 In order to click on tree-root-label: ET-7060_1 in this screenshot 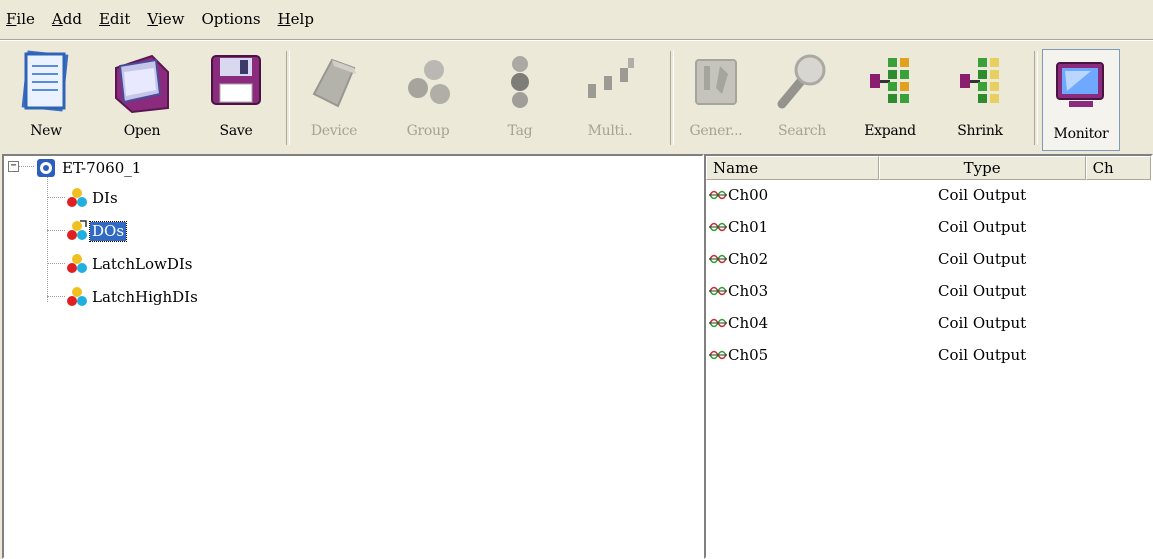, I will do `click(102, 167)`.